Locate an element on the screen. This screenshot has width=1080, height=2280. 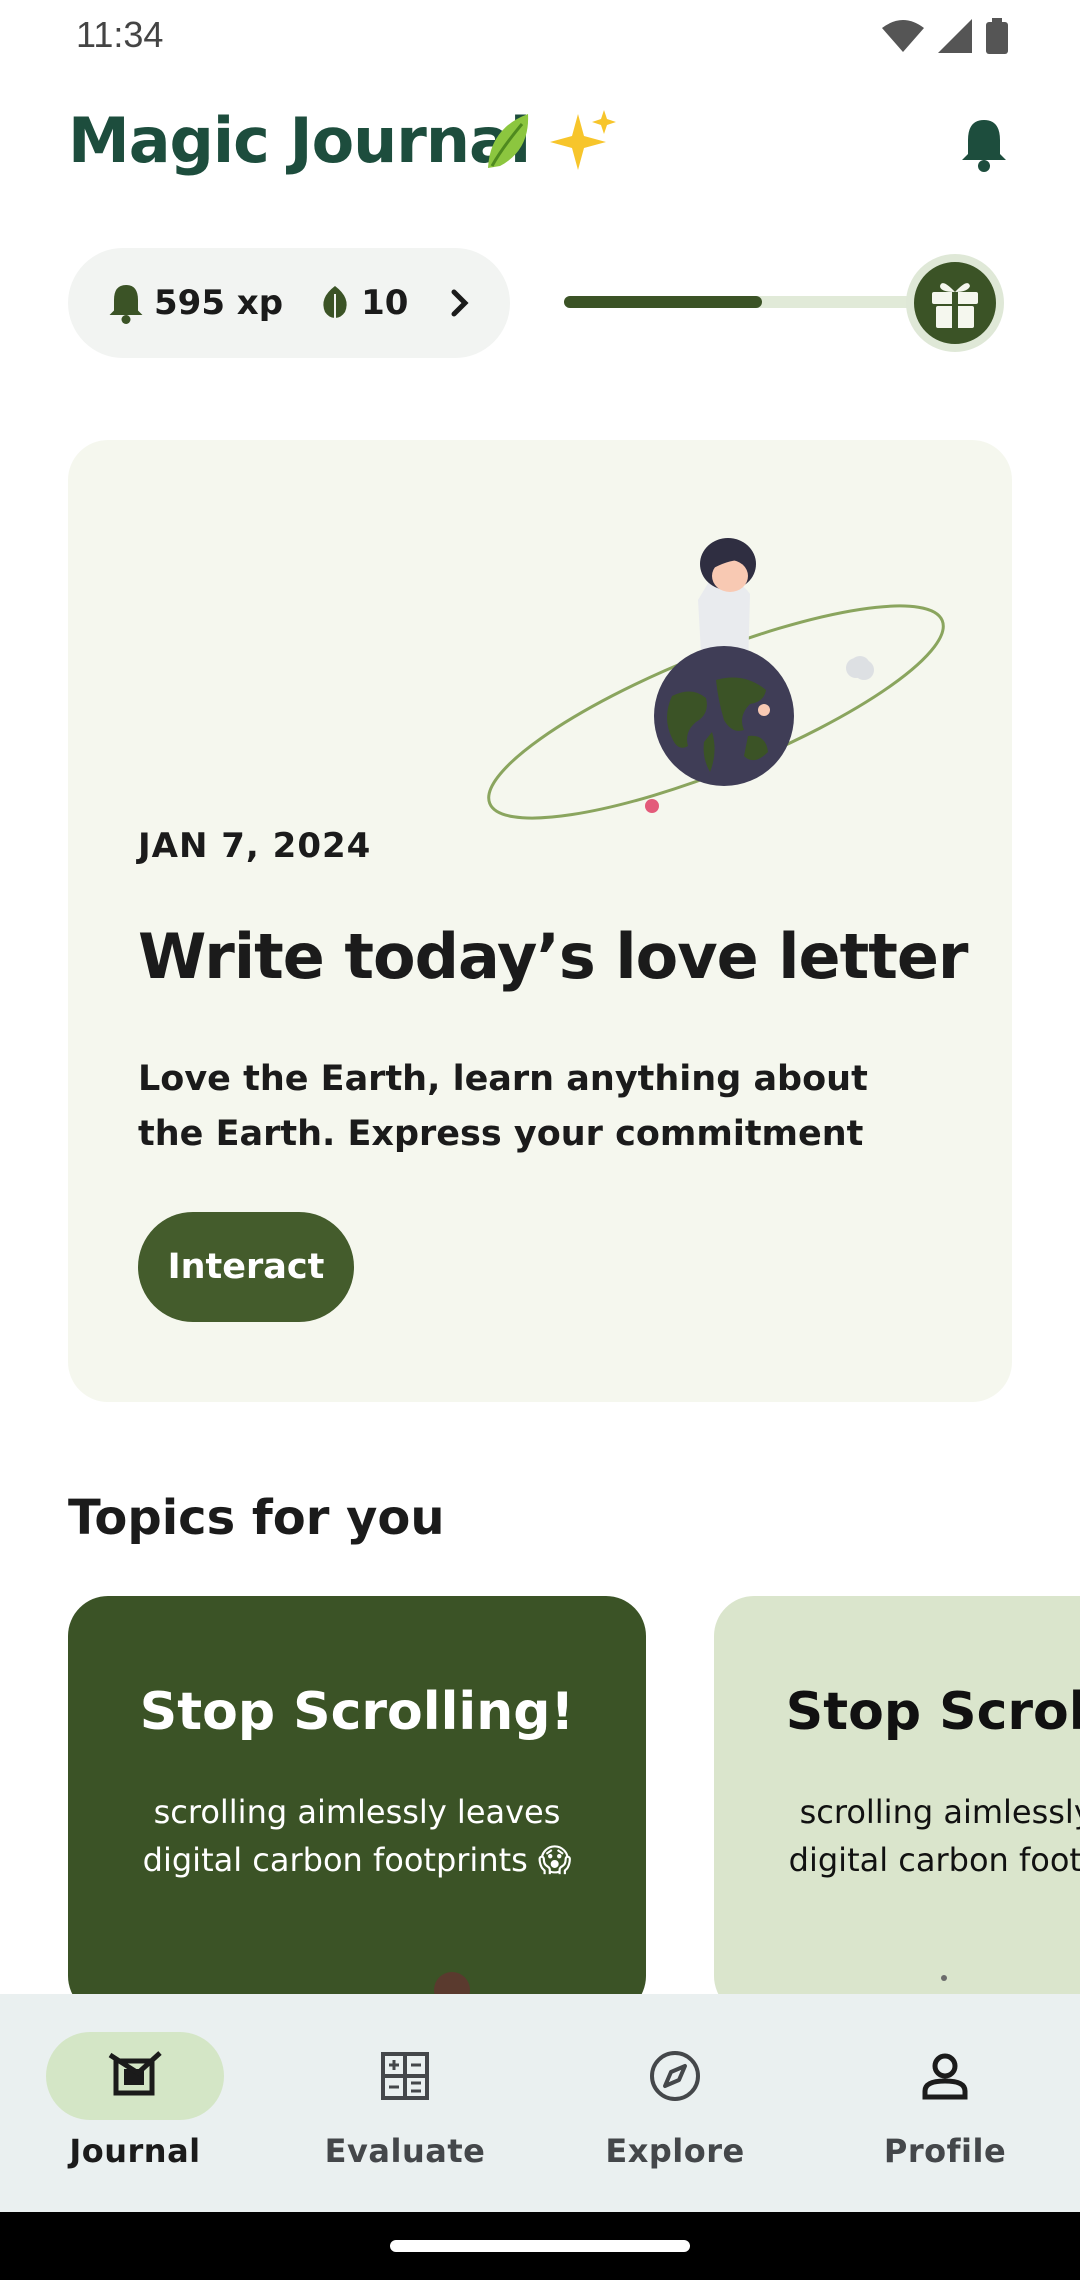
nav-evaluate: Evaluate is located at coordinates (405, 2103).